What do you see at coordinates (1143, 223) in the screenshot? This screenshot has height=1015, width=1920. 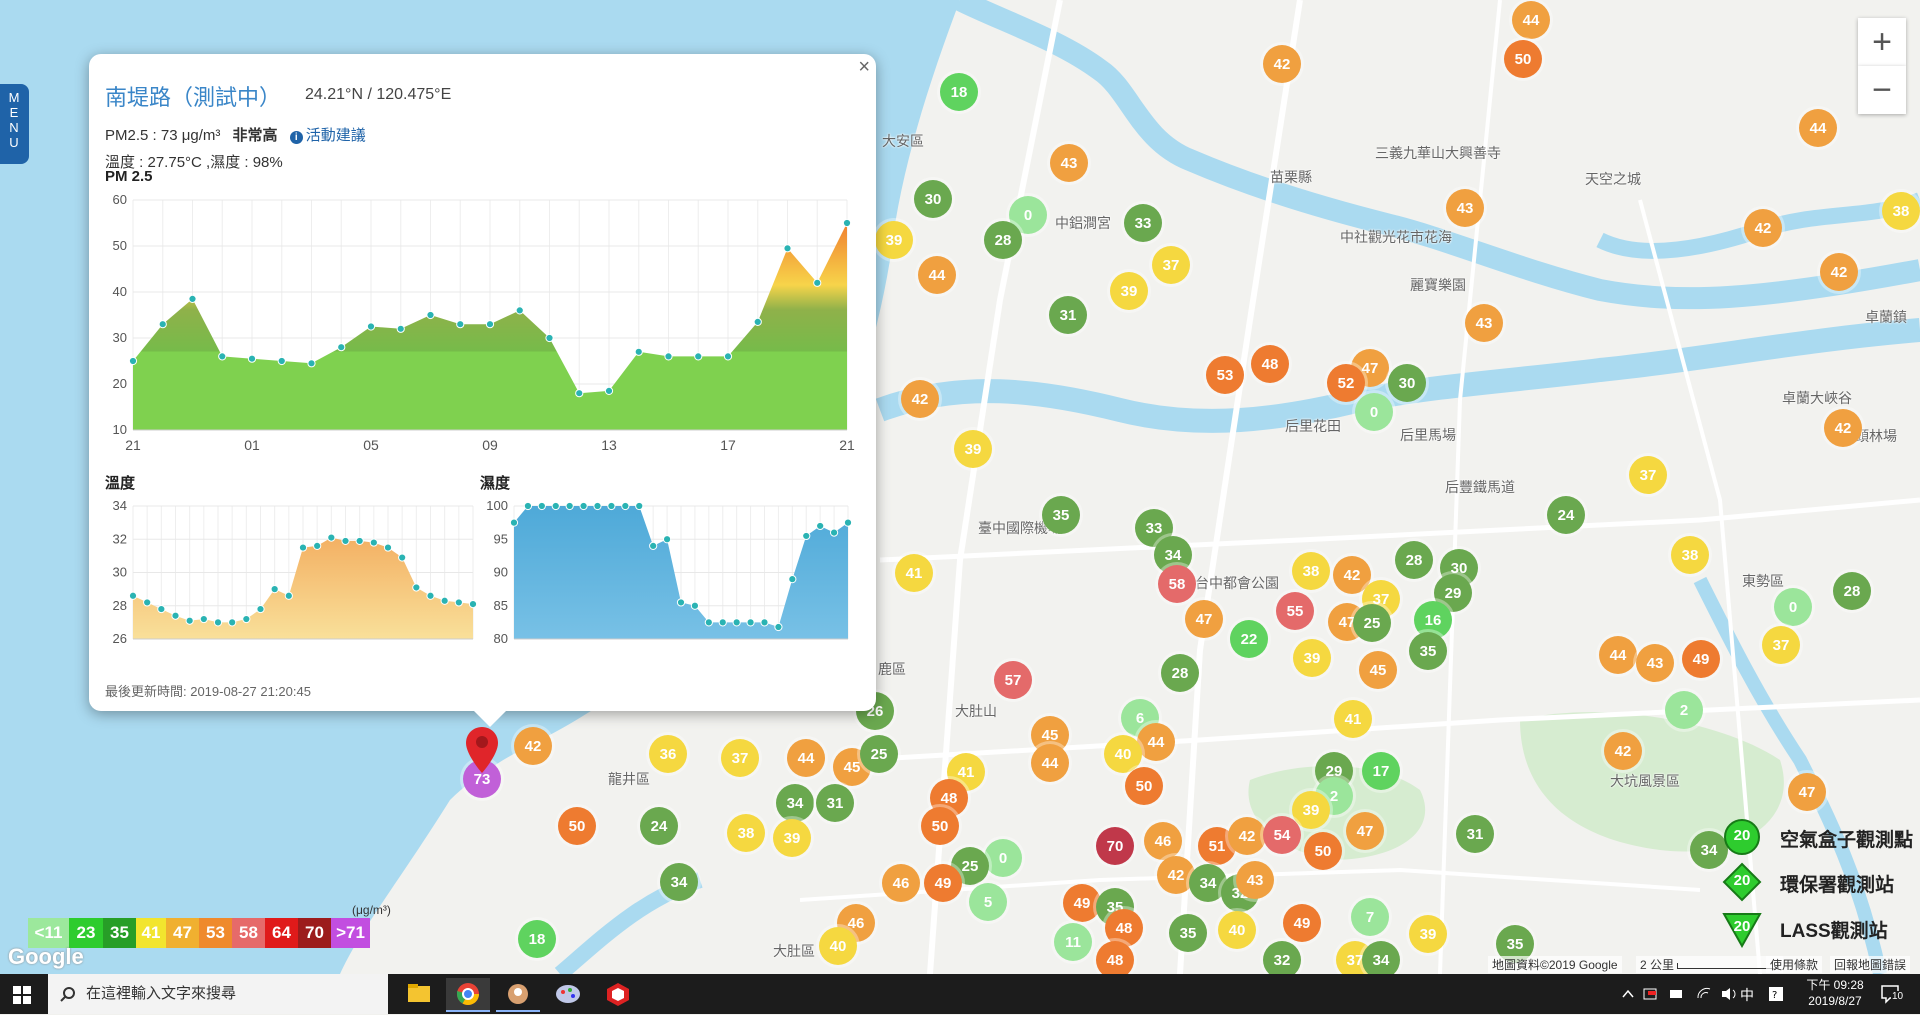 I see `air-box-marker: 33` at bounding box center [1143, 223].